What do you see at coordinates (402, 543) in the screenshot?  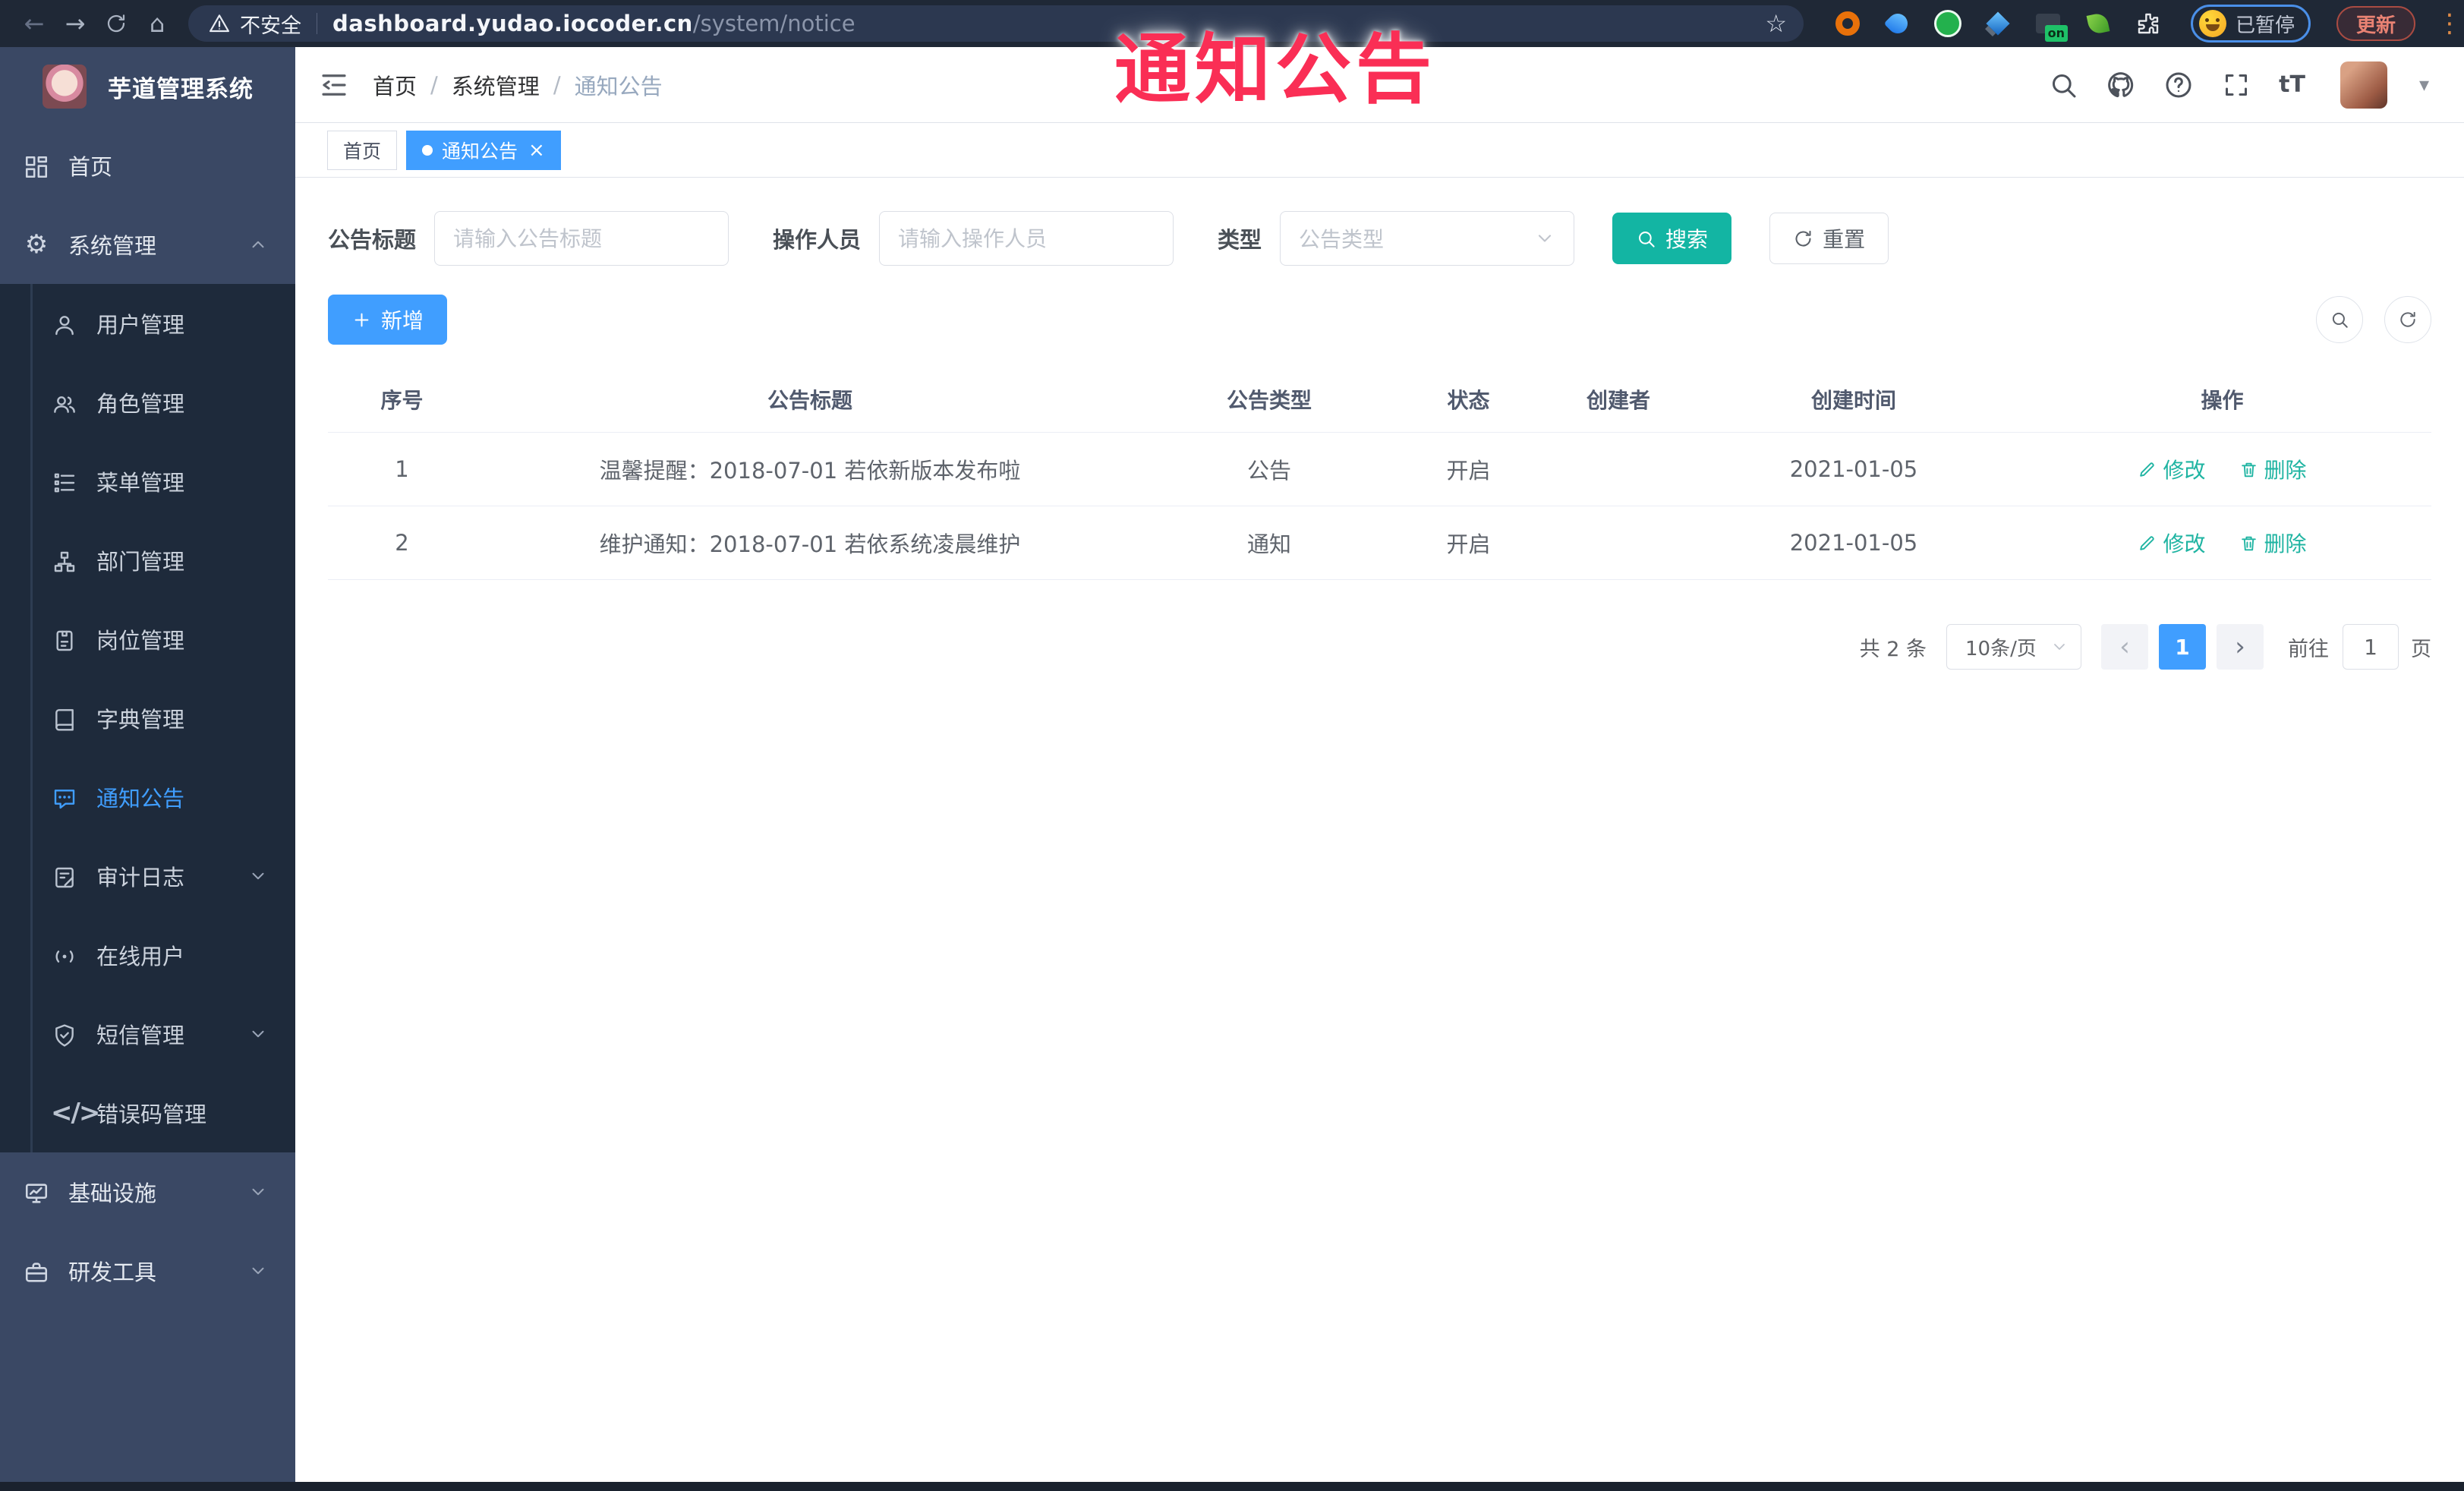 I see `cell-no: 2` at bounding box center [402, 543].